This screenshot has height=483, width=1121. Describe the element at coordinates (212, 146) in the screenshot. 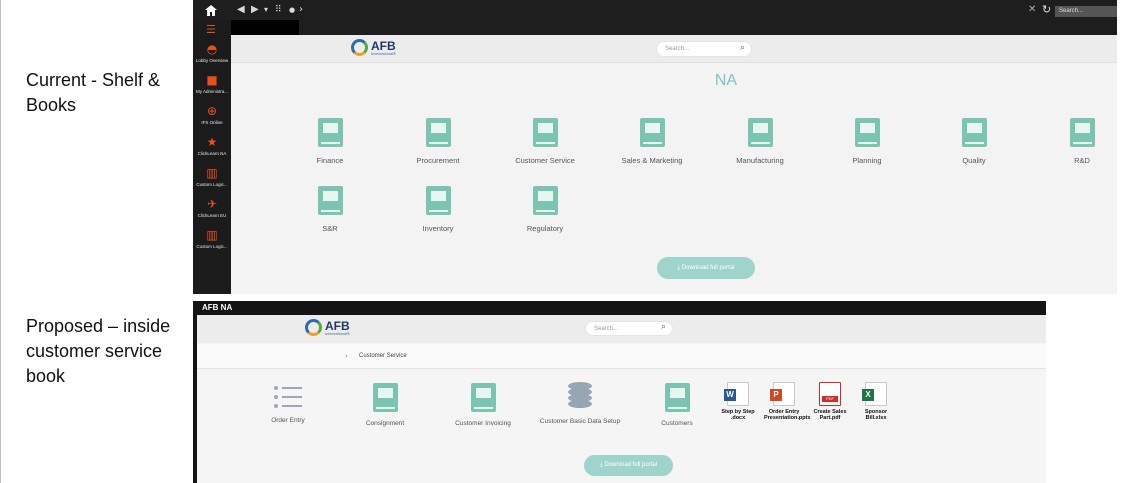

I see `sidebar-item-clicklearn-na: ★ ClickLearn NA` at that location.